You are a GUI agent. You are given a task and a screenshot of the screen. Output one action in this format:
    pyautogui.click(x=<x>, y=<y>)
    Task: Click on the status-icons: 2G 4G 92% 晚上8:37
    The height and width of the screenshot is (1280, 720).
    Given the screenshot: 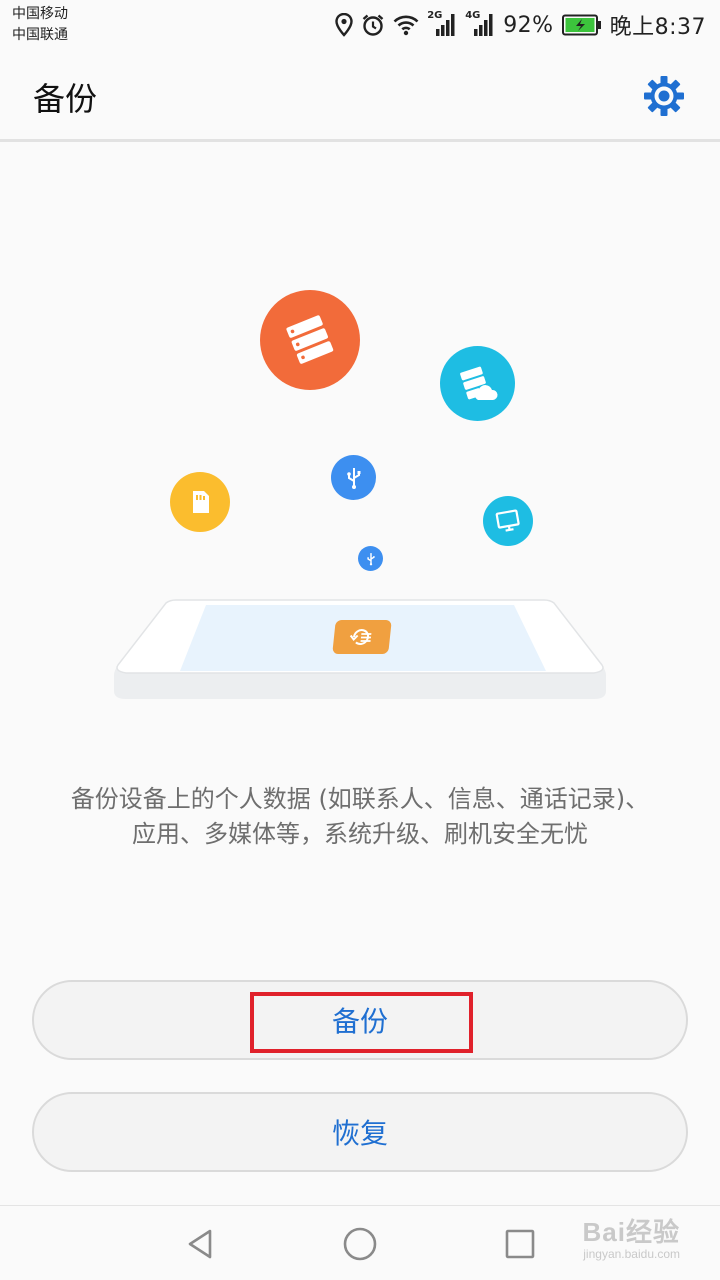 What is the action you would take?
    pyautogui.click(x=520, y=25)
    